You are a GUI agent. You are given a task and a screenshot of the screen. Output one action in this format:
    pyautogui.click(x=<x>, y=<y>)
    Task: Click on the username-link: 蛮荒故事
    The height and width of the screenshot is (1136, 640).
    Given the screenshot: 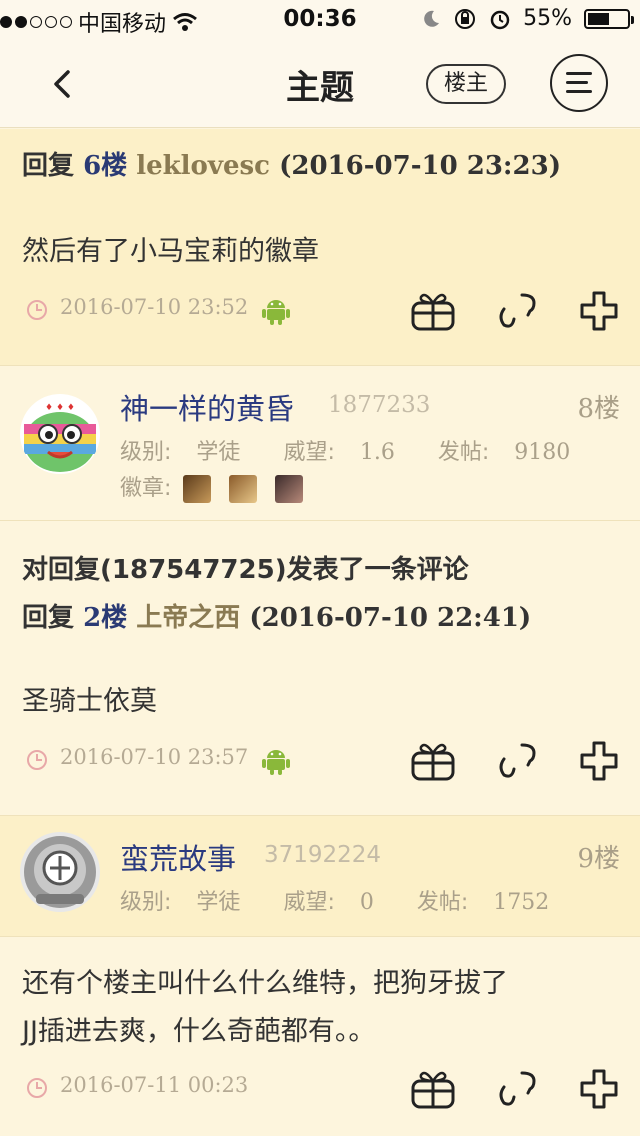 What is the action you would take?
    pyautogui.click(x=178, y=857)
    